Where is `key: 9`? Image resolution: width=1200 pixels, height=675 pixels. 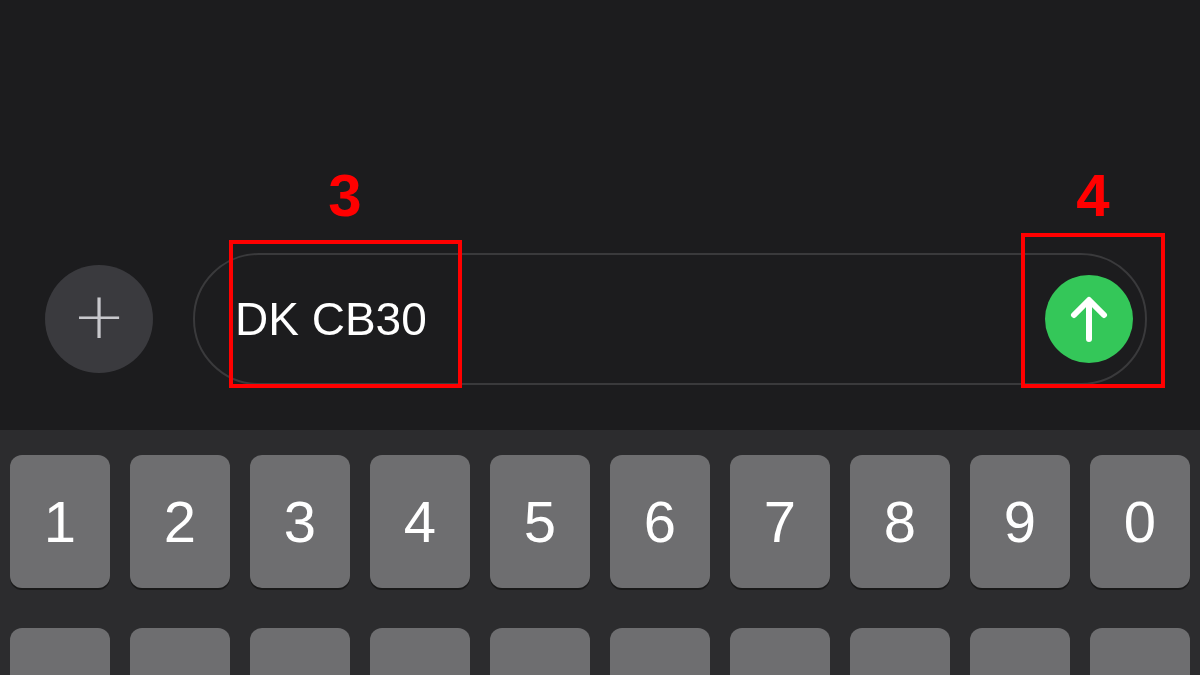 key: 9 is located at coordinates (1020, 521).